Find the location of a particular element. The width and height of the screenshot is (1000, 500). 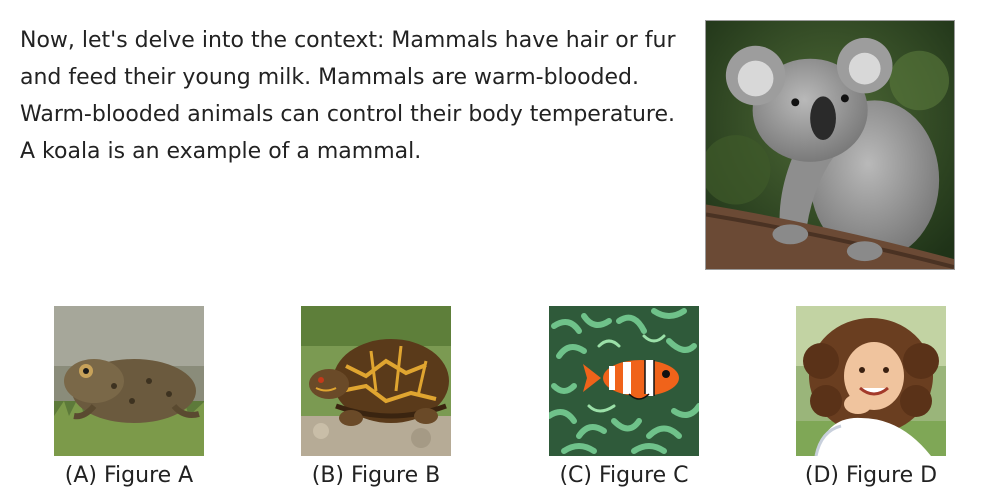

box-turtle-icon is located at coordinates (376, 381).